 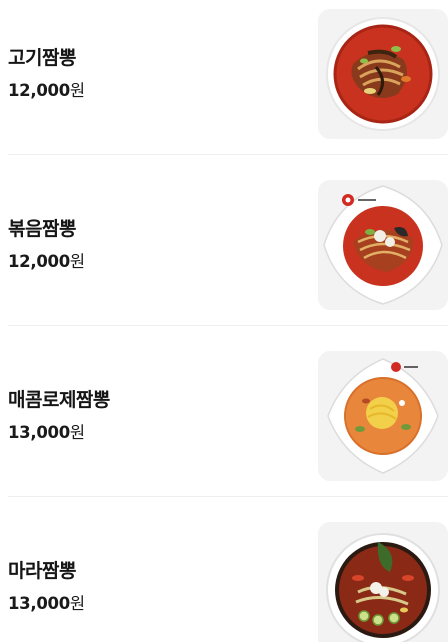 I want to click on menu-item-name: 마라짬뽕, so click(x=42, y=571).